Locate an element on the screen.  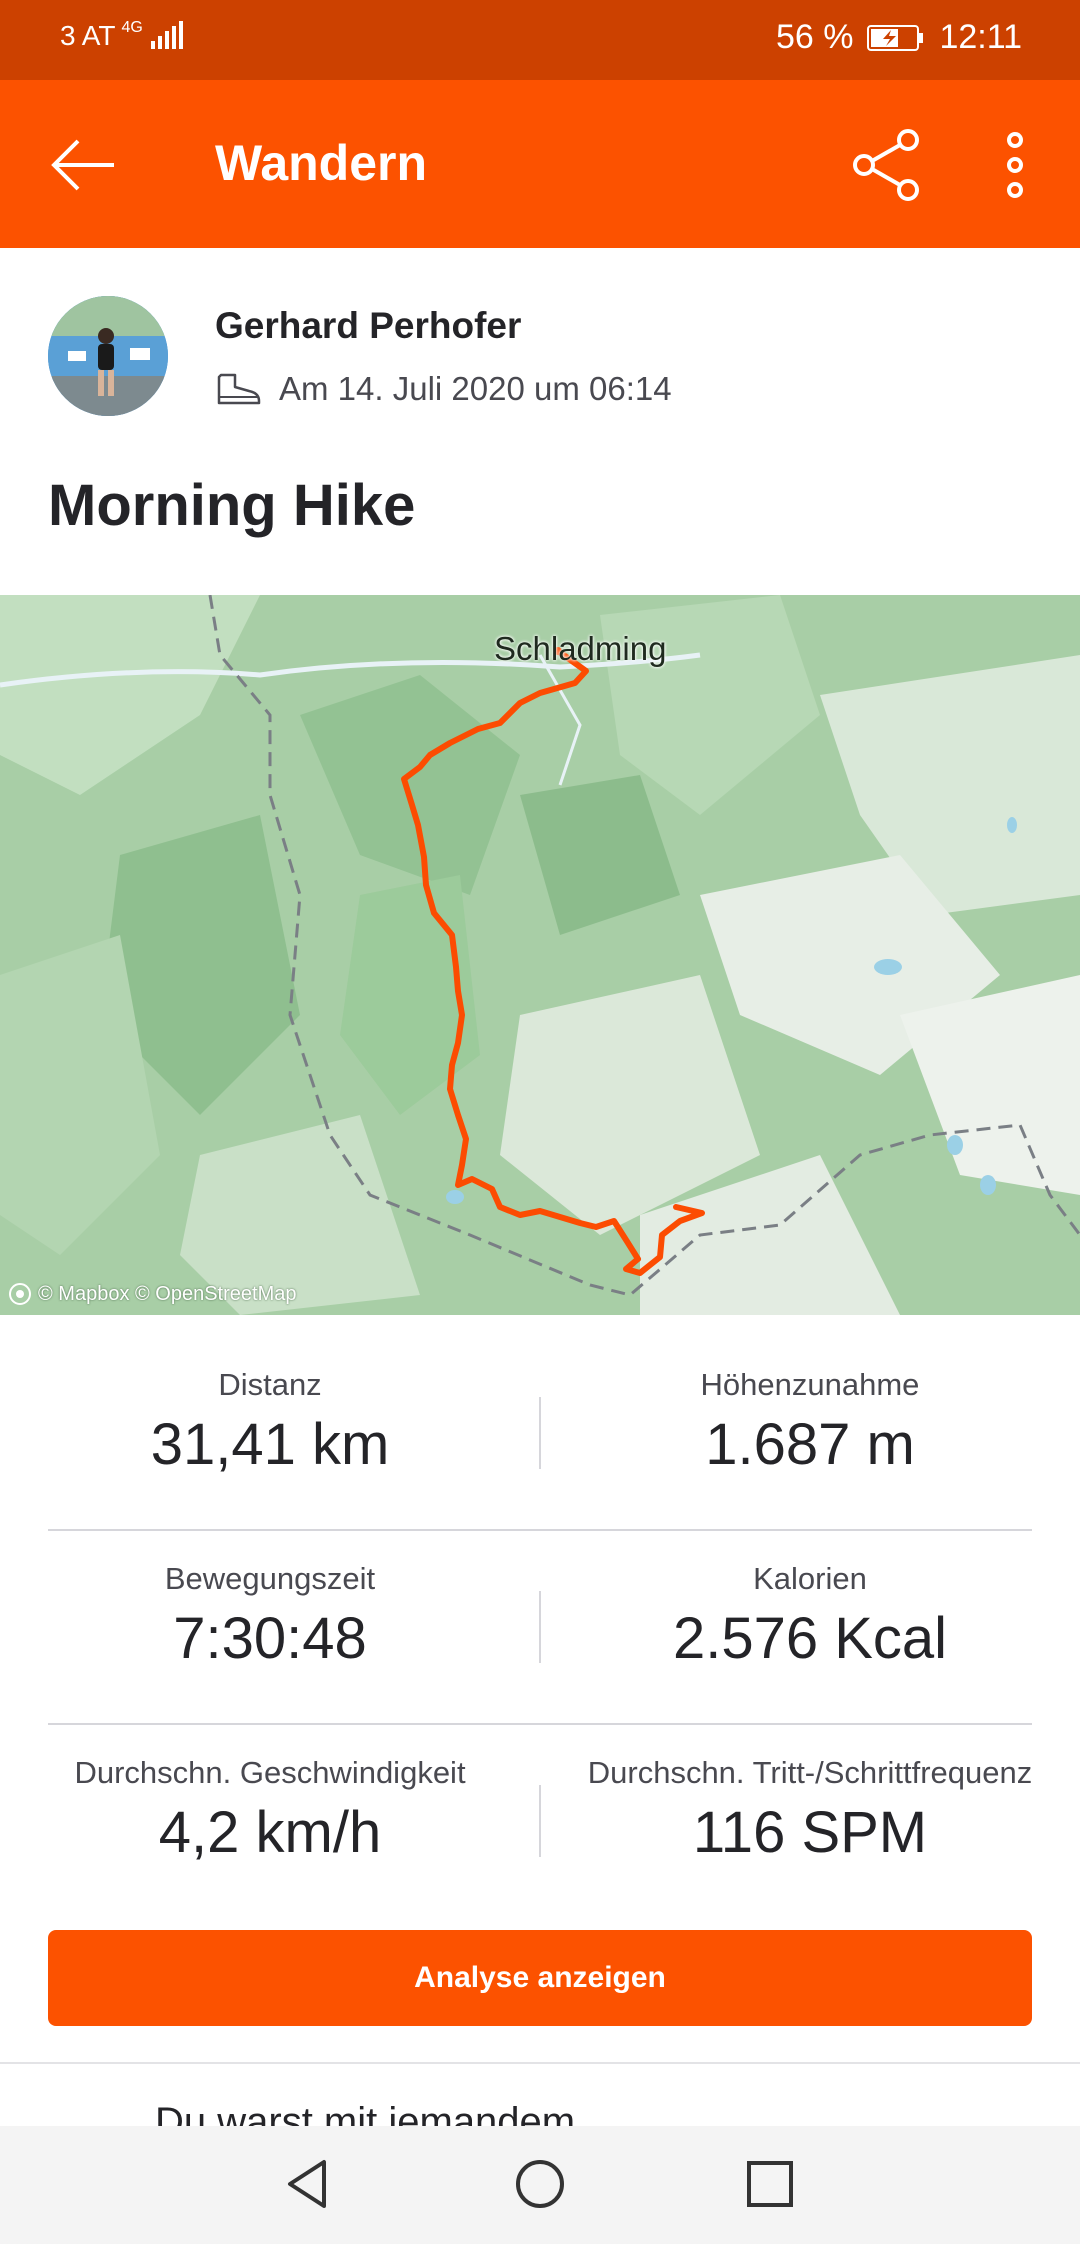
more-vertical-icon is located at coordinates (1015, 165).